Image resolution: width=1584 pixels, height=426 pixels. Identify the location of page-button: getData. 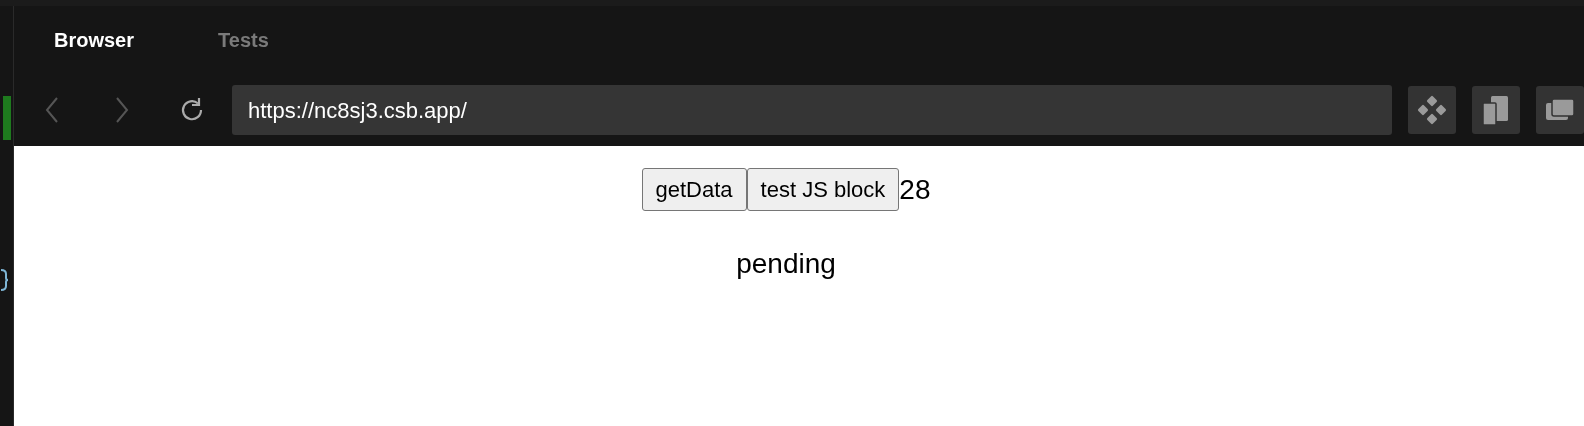
(694, 189).